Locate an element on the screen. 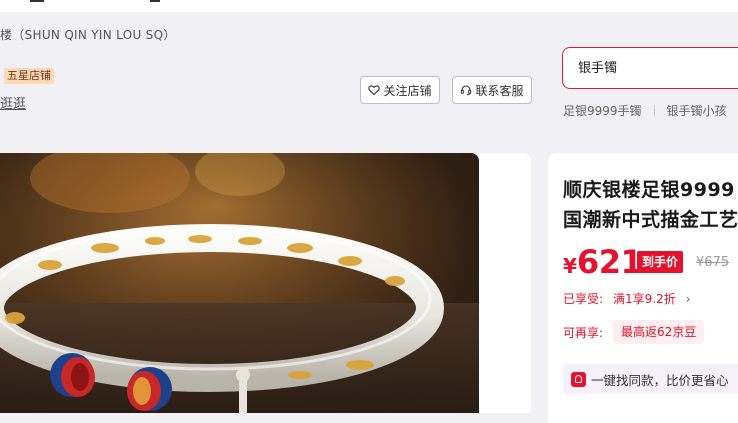 This screenshot has width=738, height=423. promotion-row: 已享受: 满1享9.2折 › is located at coordinates (627, 298).